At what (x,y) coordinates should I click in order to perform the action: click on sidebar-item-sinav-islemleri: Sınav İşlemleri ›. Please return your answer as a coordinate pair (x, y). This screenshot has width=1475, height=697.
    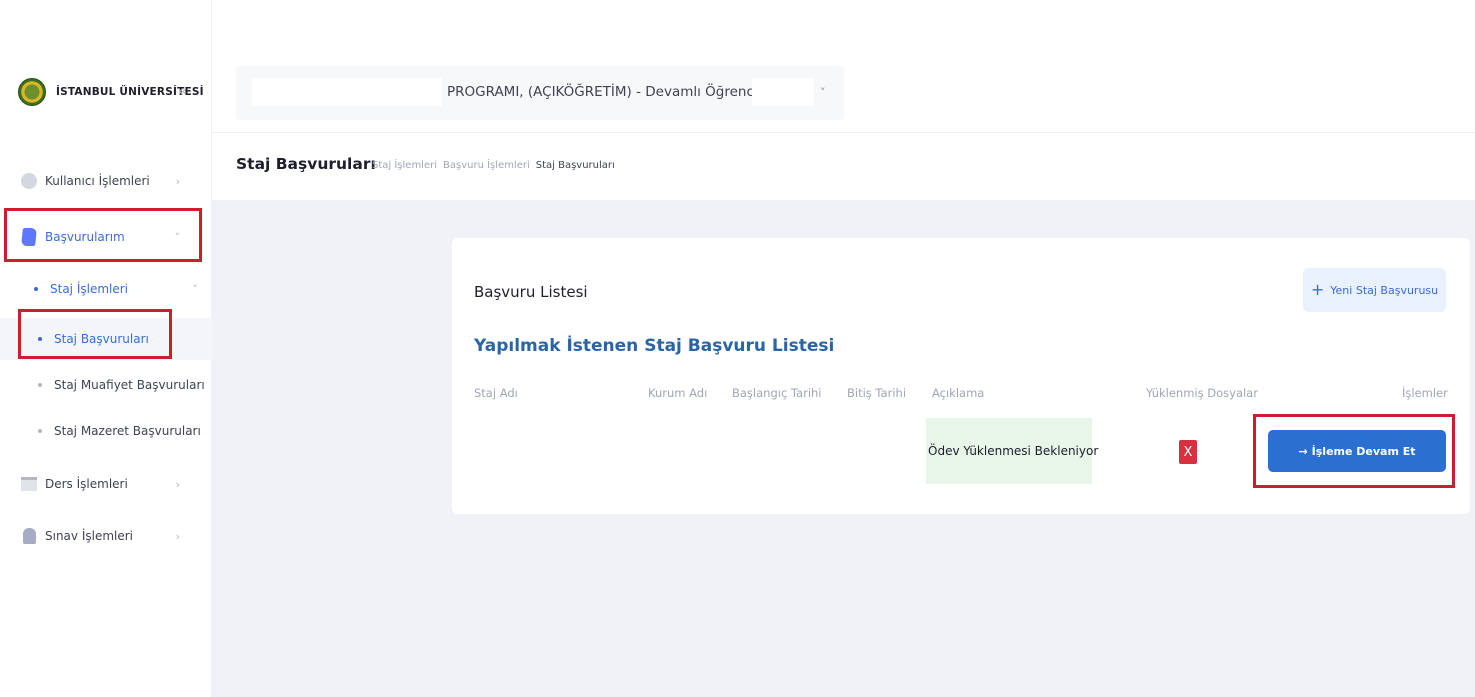
    Looking at the image, I should click on (108, 536).